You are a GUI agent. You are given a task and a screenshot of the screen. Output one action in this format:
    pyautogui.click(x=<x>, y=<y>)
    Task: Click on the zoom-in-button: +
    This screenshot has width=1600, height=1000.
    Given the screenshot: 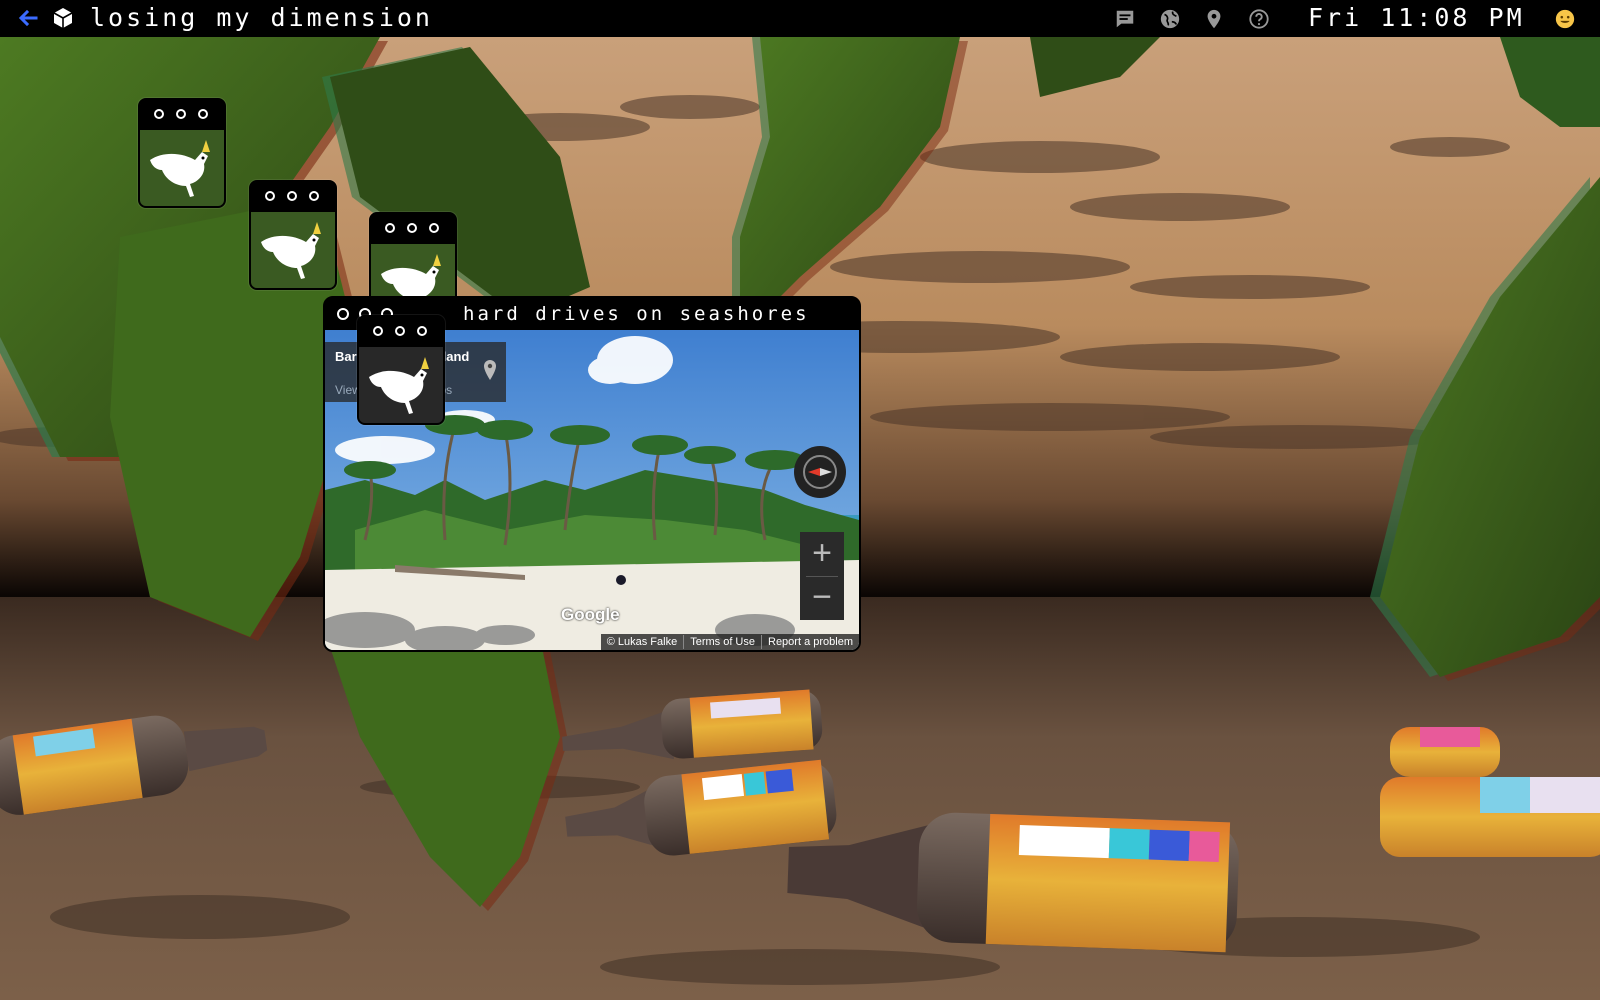 What is the action you would take?
    pyautogui.click(x=822, y=554)
    